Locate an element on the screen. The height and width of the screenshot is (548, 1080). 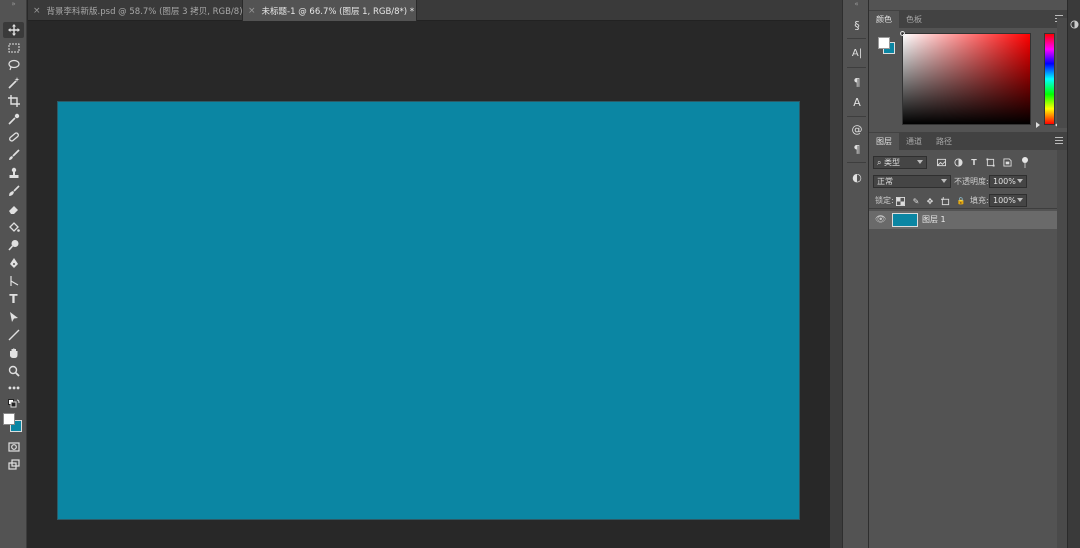
paint-bucket-icon is located at coordinates (13, 227).